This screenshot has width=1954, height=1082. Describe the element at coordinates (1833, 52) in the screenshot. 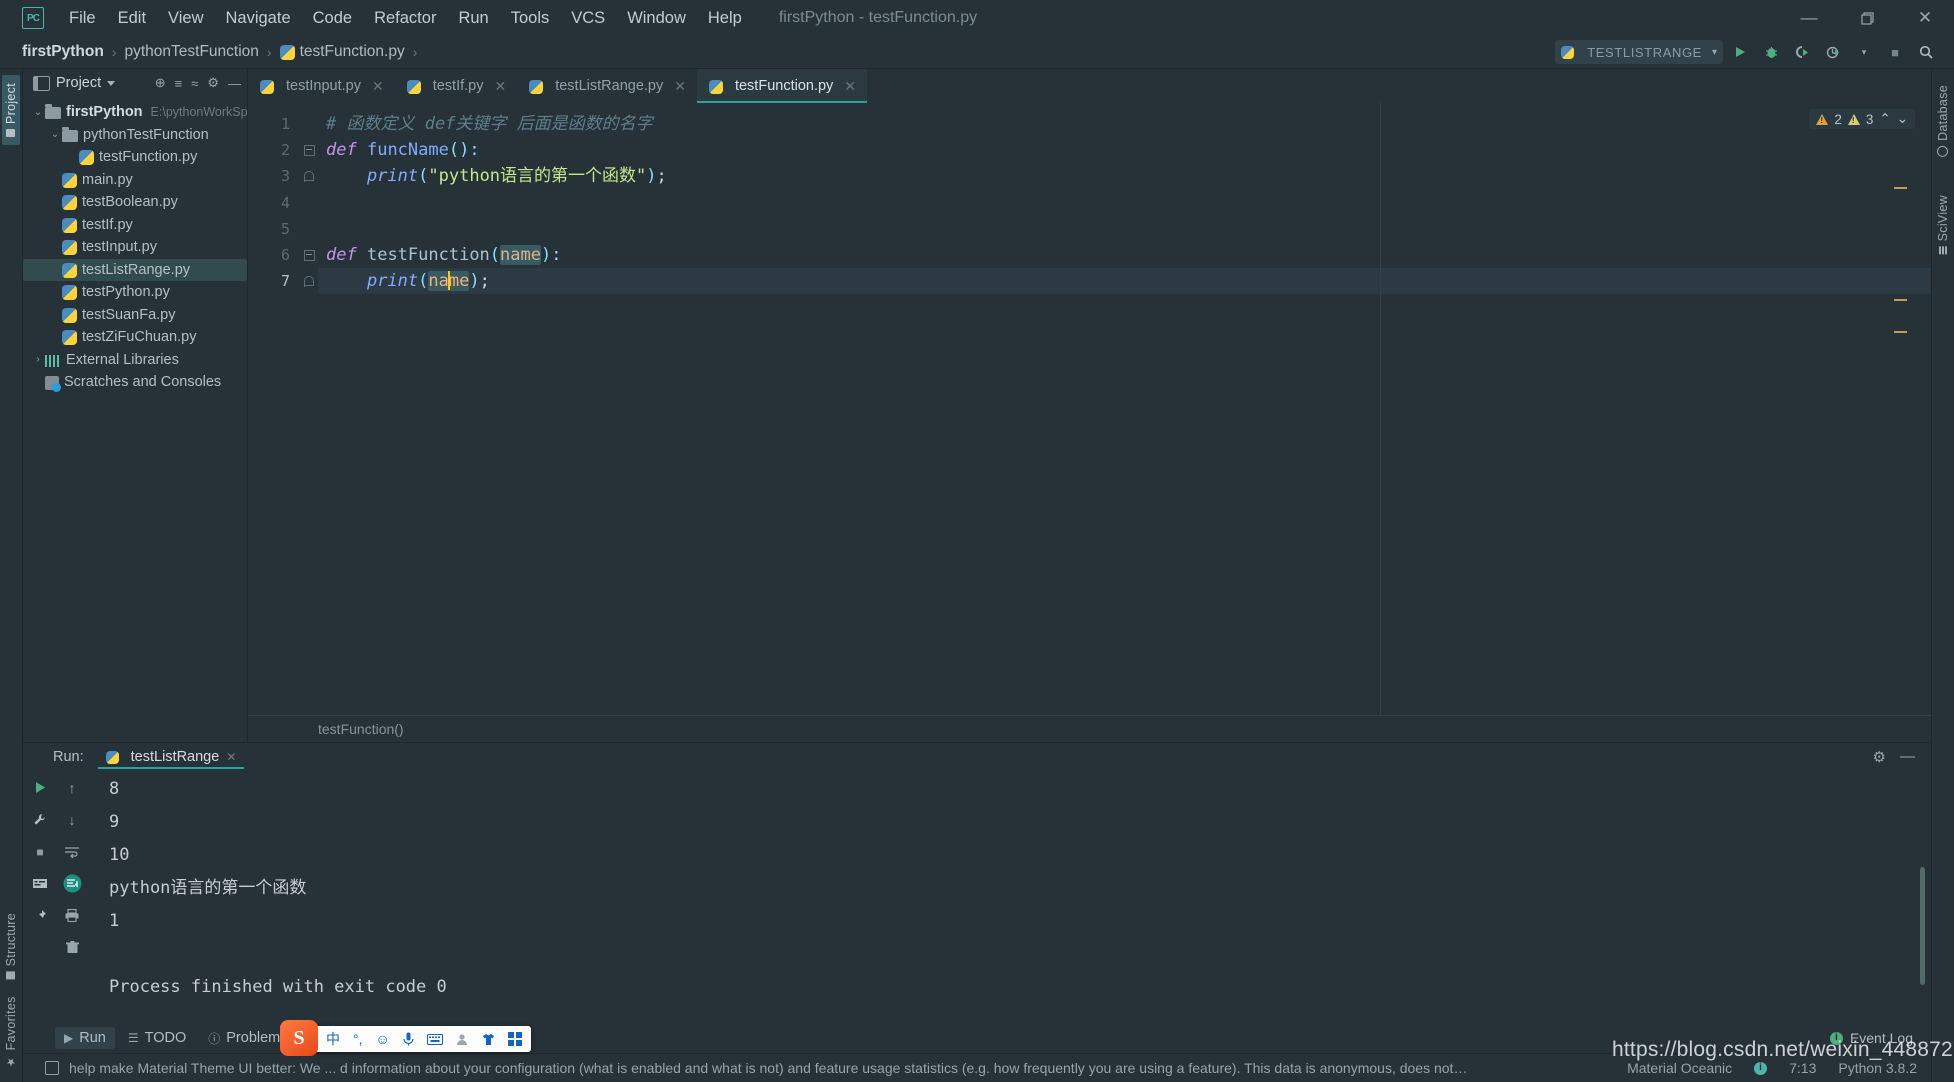

I see `profile-button` at that location.